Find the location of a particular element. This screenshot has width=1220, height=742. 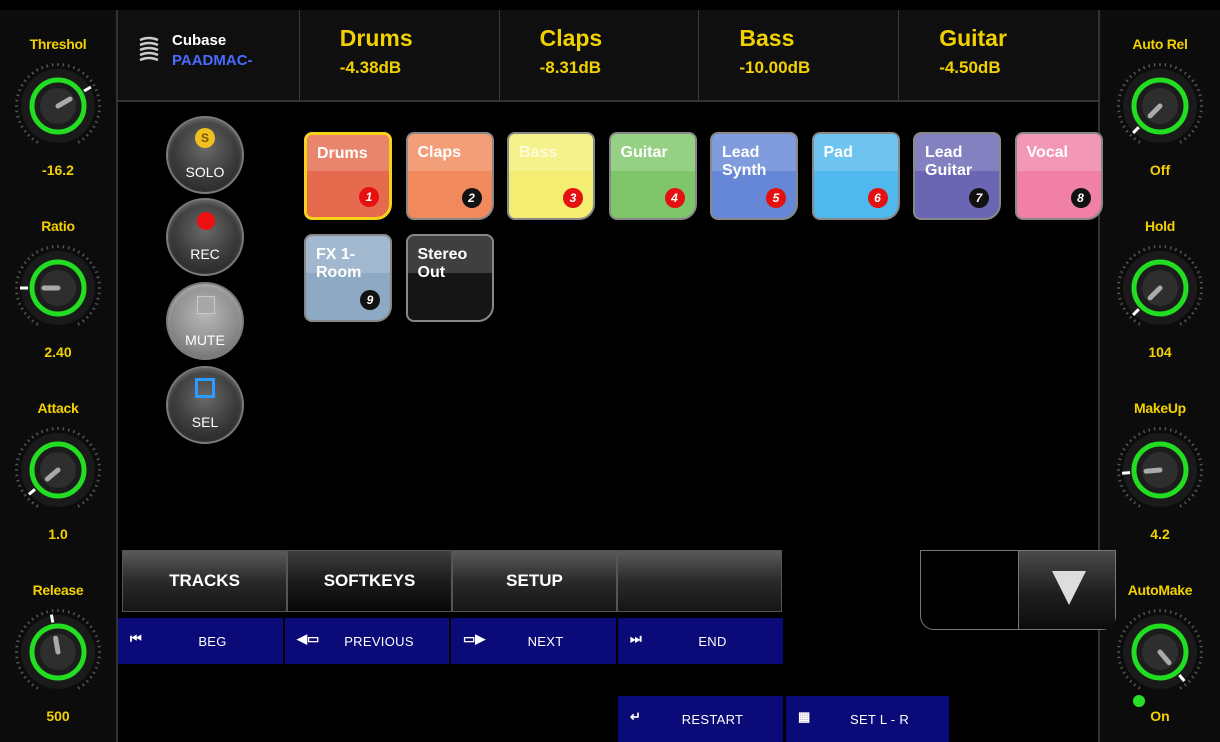

knob-value: Off is located at coordinates (1160, 170).